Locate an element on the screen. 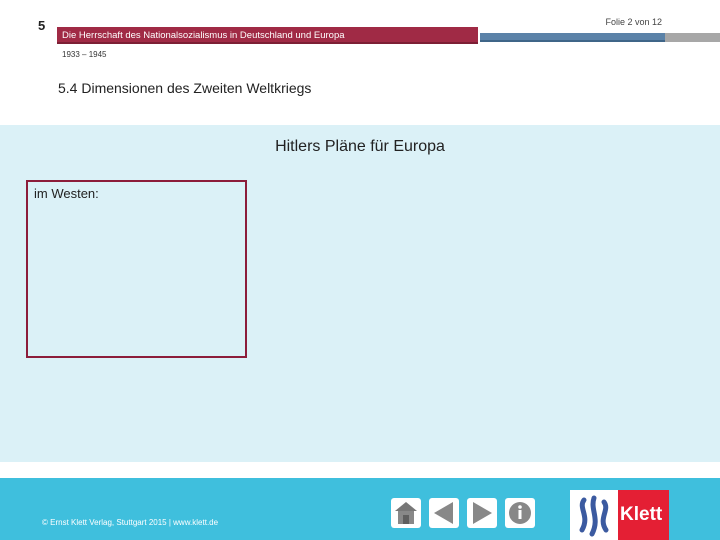  klett-logo: Klett is located at coordinates (619, 515).